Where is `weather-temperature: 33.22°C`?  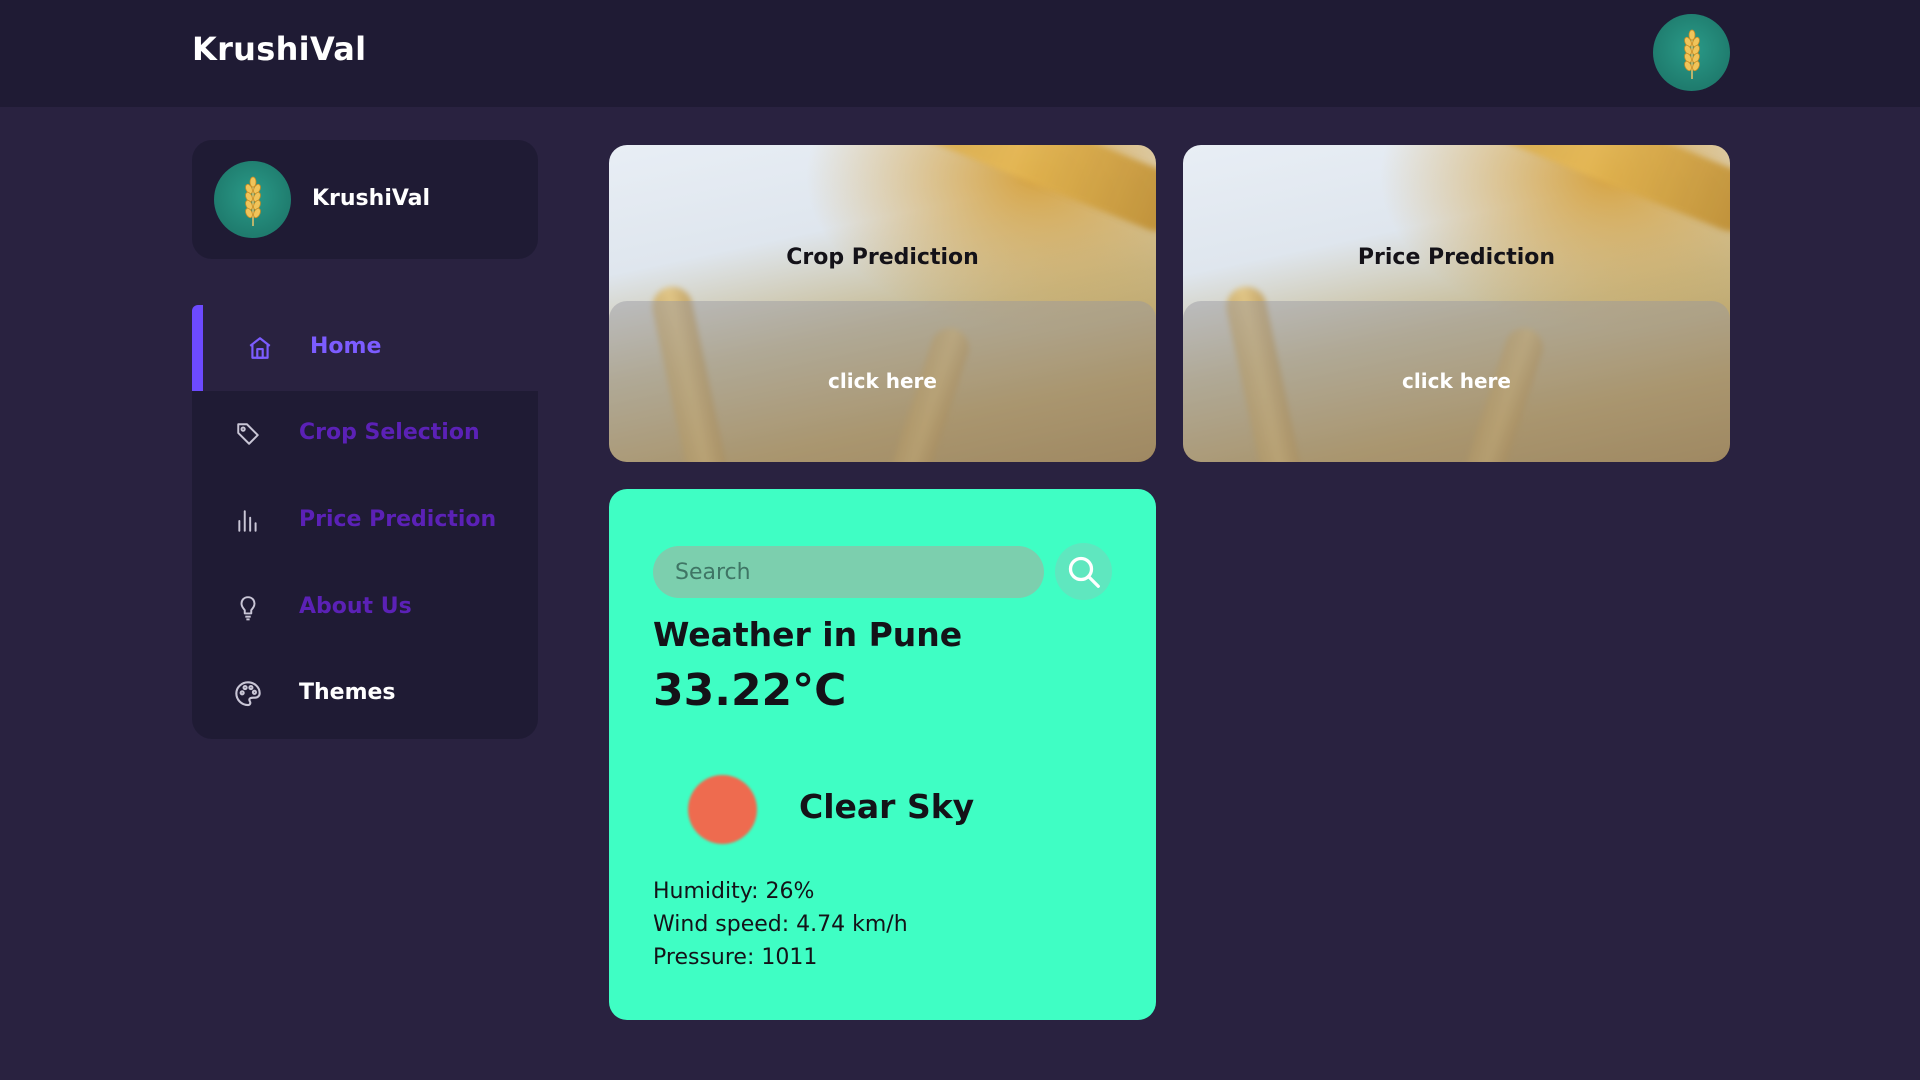 weather-temperature: 33.22°C is located at coordinates (750, 690).